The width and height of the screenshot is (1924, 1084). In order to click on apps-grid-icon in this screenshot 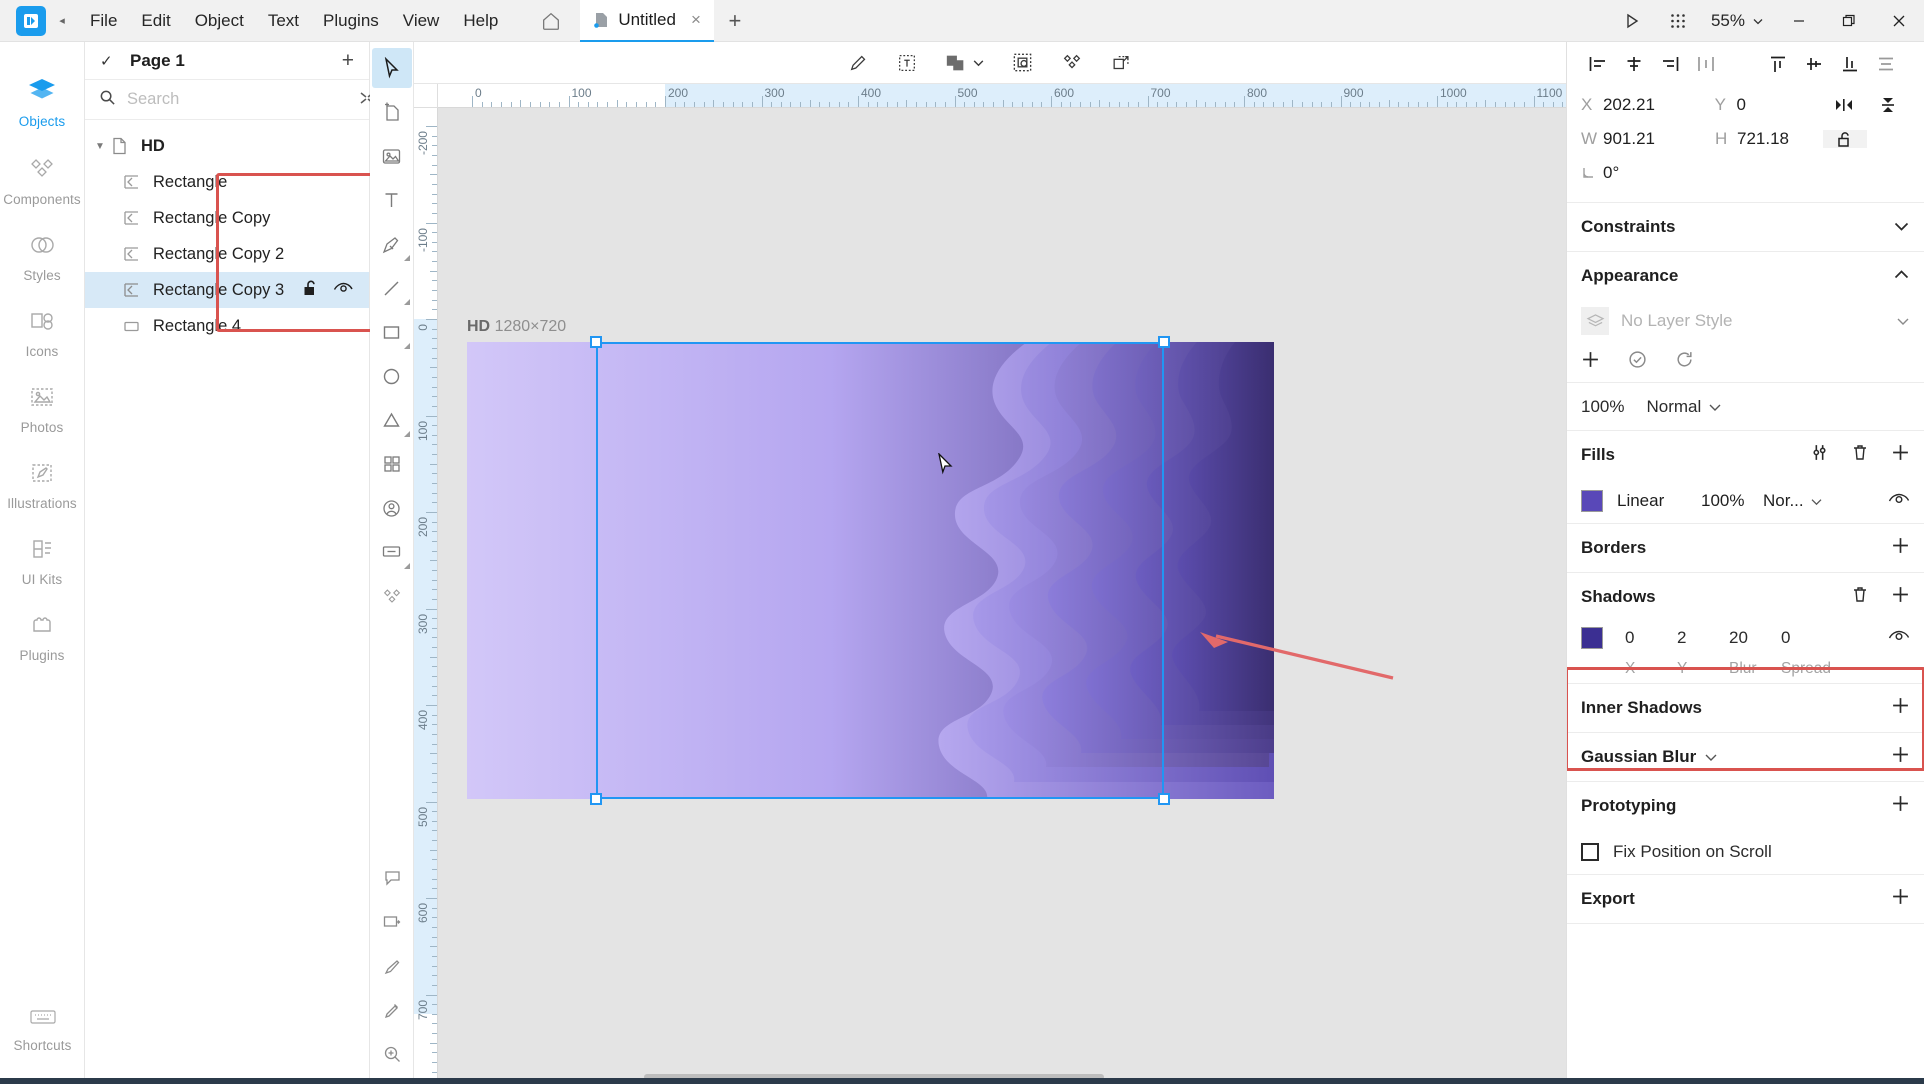, I will do `click(1678, 21)`.